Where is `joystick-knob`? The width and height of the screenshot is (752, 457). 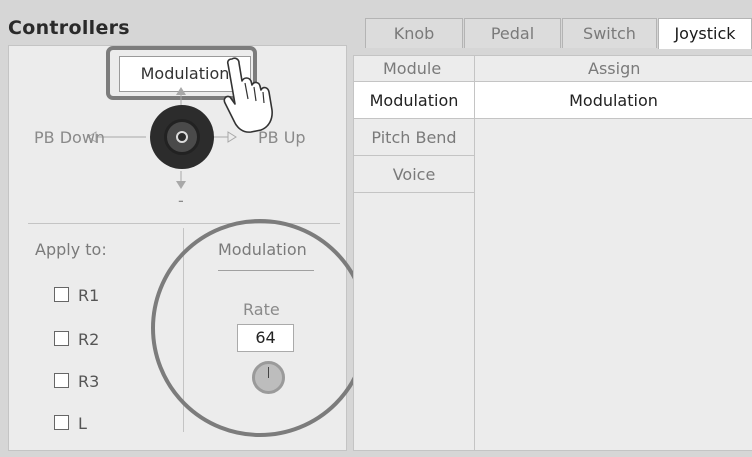 joystick-knob is located at coordinates (182, 137).